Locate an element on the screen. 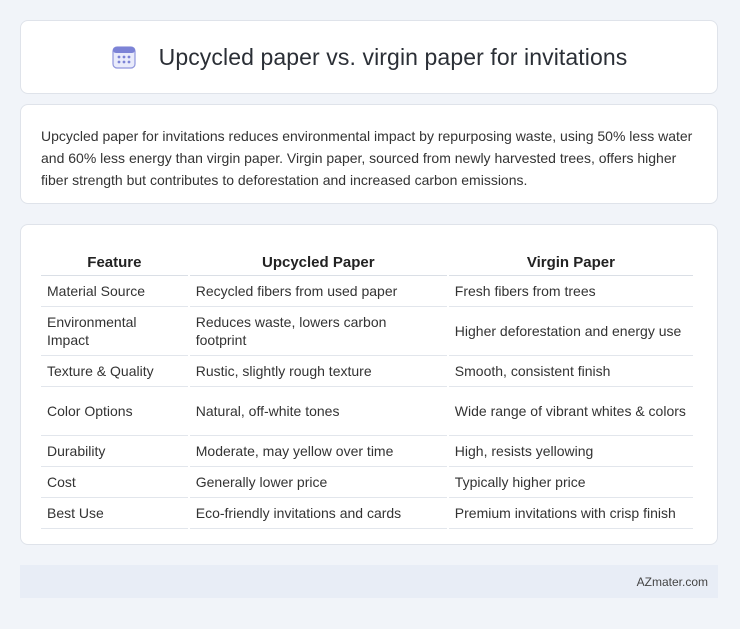 This screenshot has height=629, width=740. upcycled-cell: Recycled fibers from used paper is located at coordinates (318, 291).